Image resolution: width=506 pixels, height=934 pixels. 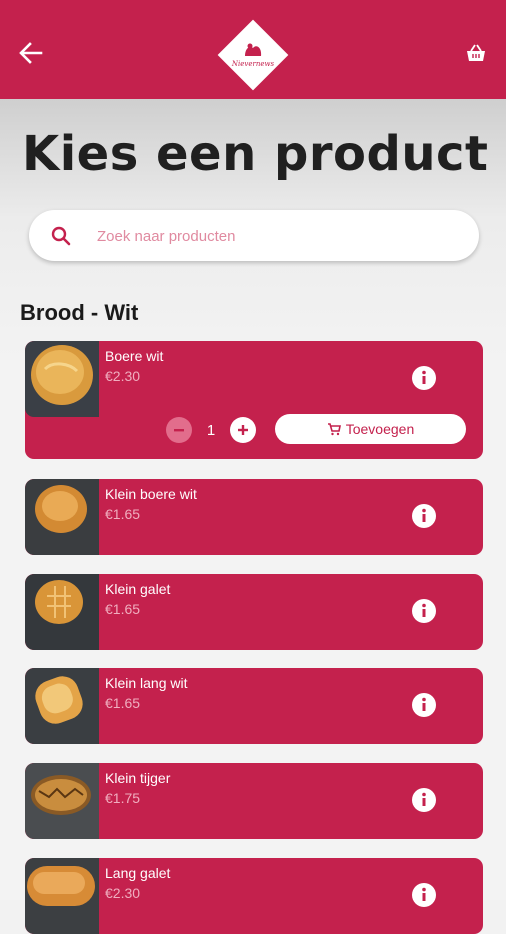 I want to click on plus-icon, so click(x=243, y=430).